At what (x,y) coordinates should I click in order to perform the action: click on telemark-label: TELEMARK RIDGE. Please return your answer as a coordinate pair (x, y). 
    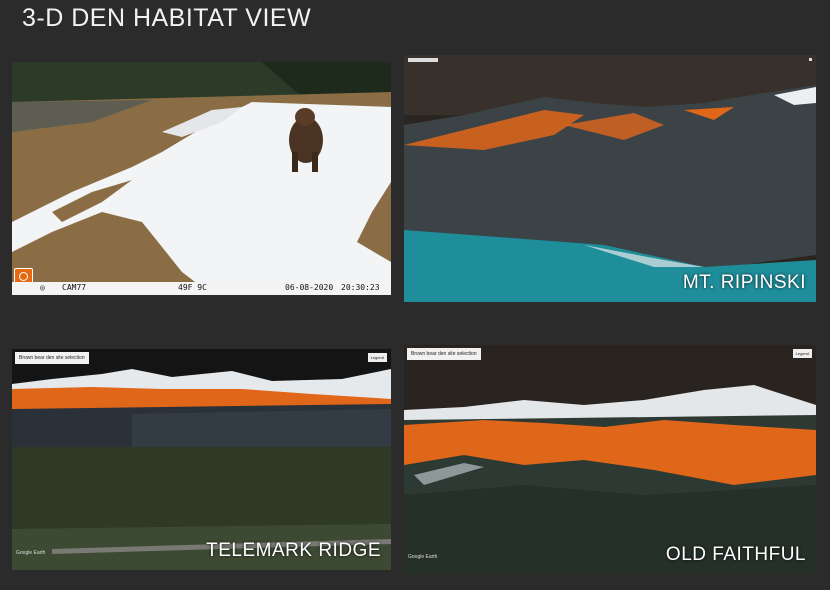
    Looking at the image, I should click on (293, 550).